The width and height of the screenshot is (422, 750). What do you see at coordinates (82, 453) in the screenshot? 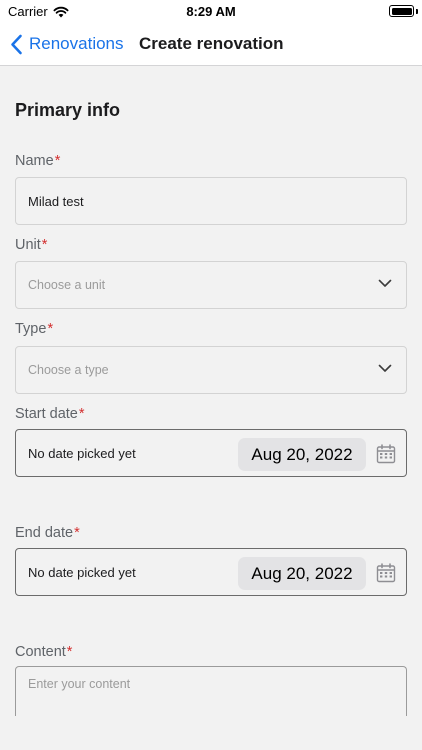
I see `start-date-hint: No date picked yet` at bounding box center [82, 453].